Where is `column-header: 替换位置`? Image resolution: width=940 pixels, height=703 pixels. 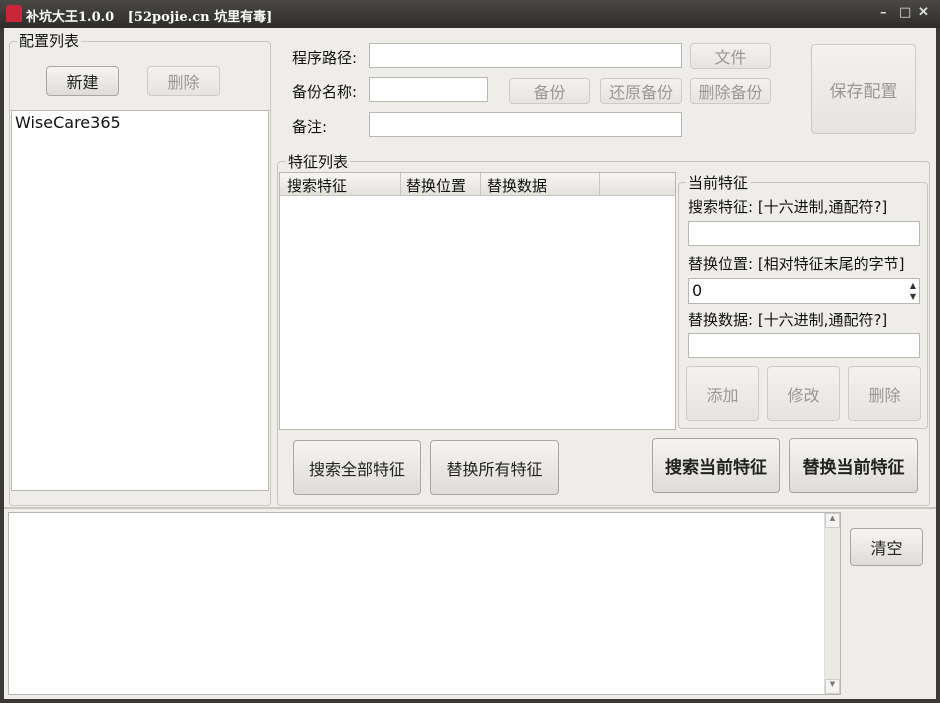
column-header: 替换位置 is located at coordinates (441, 184).